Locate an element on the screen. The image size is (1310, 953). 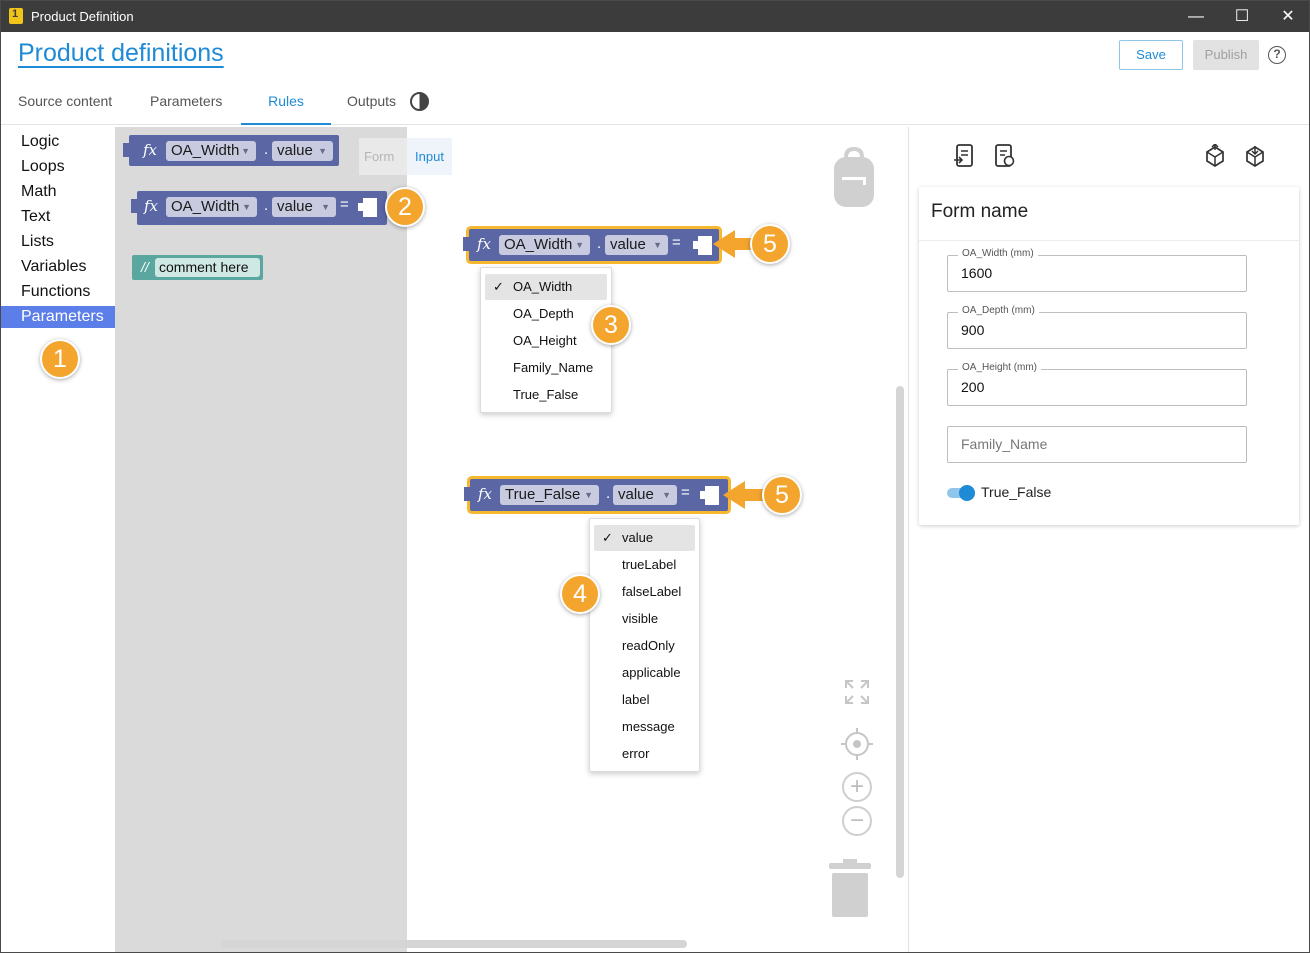
help-icon: ? is located at coordinates (1277, 55).